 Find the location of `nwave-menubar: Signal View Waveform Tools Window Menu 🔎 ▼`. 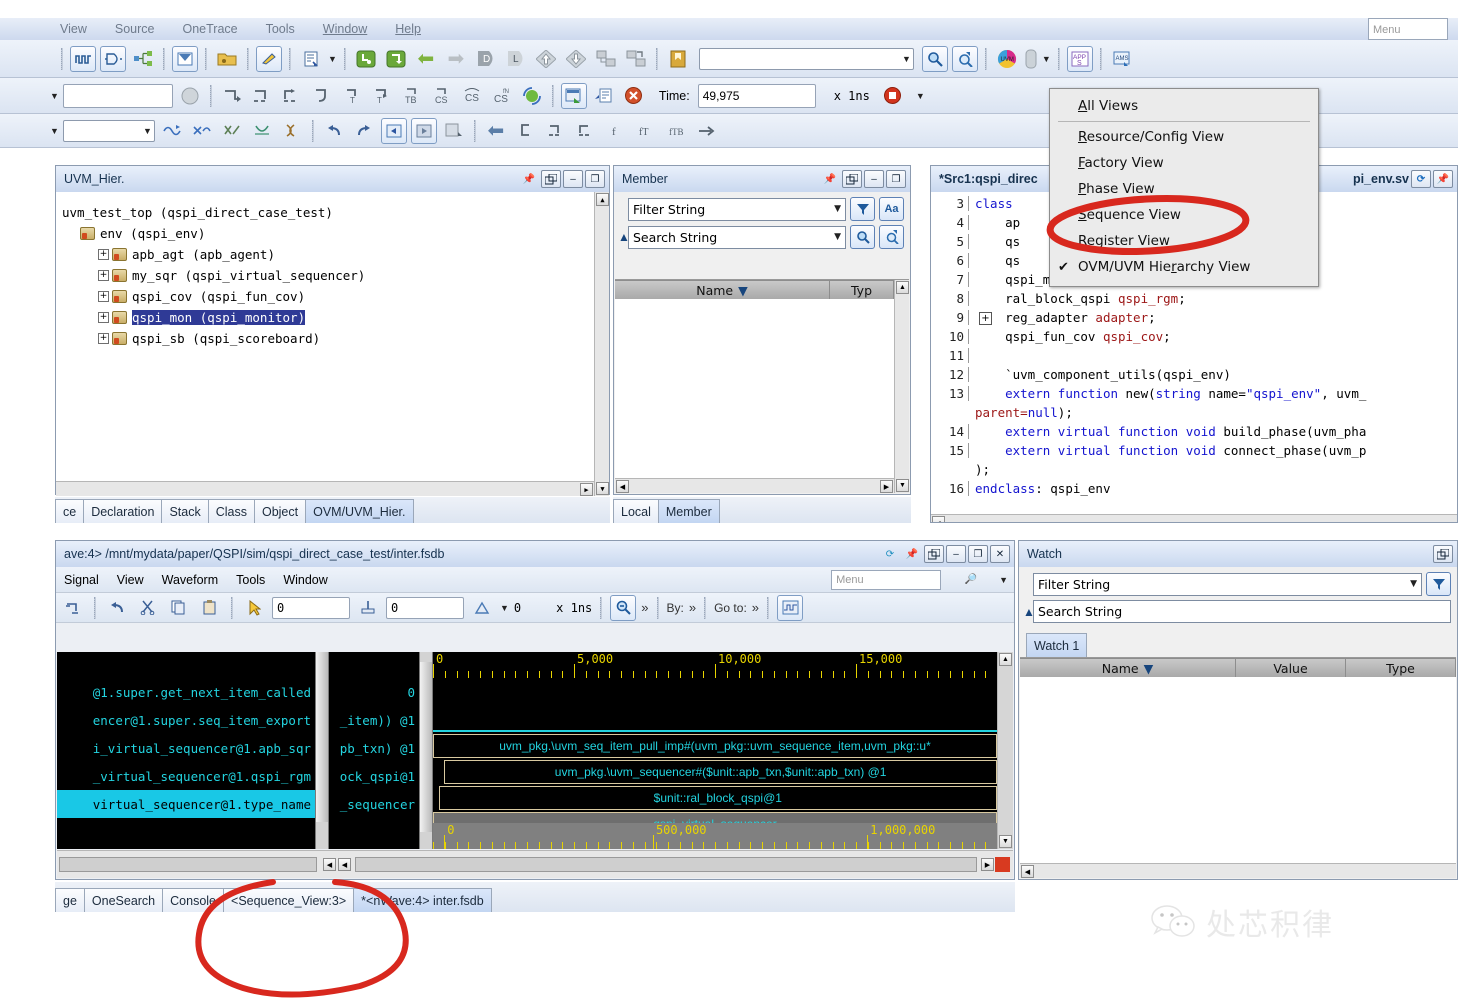

nwave-menubar: Signal View Waveform Tools Window Menu 🔎 ▼ is located at coordinates (535, 580).